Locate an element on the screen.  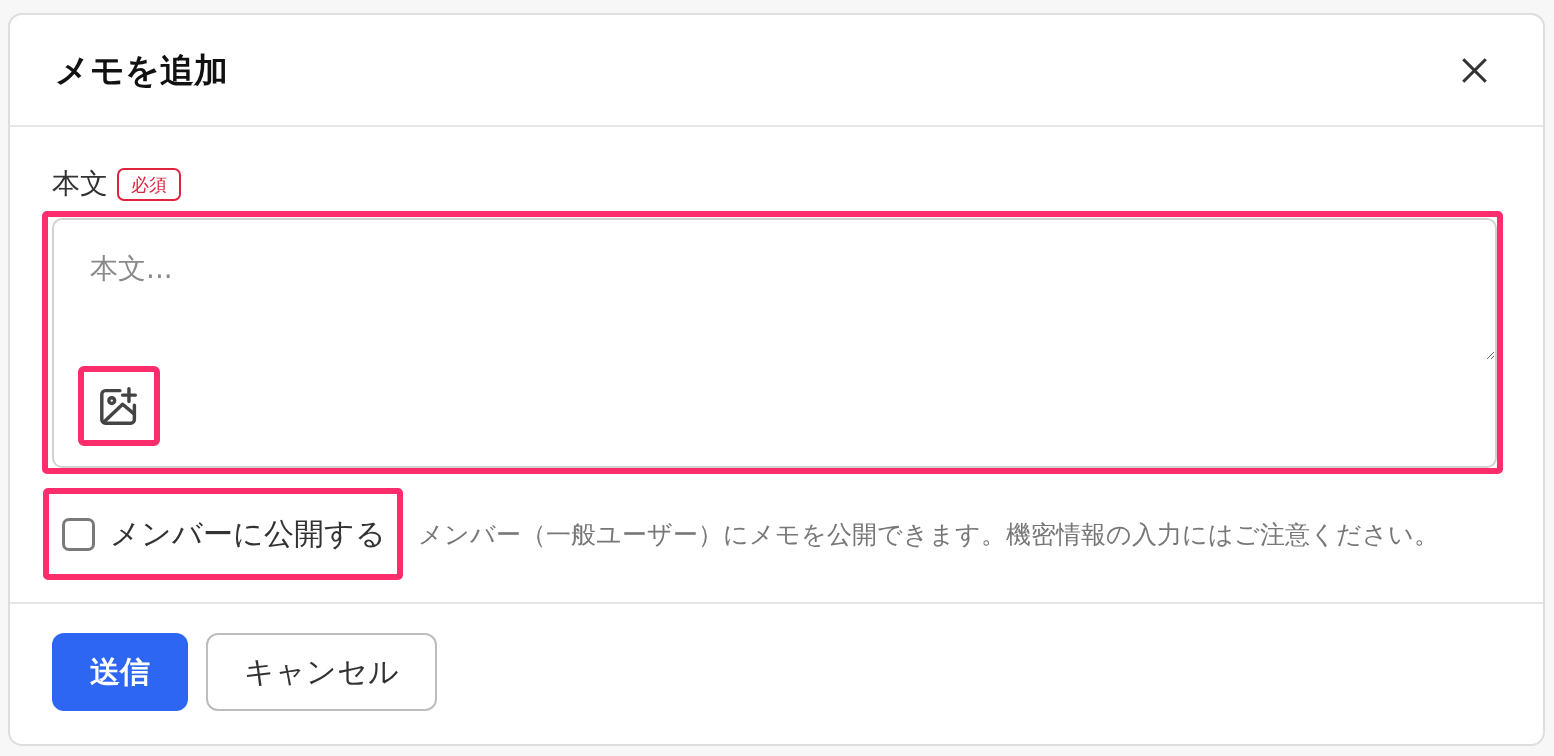
add-image-button is located at coordinates (119, 406).